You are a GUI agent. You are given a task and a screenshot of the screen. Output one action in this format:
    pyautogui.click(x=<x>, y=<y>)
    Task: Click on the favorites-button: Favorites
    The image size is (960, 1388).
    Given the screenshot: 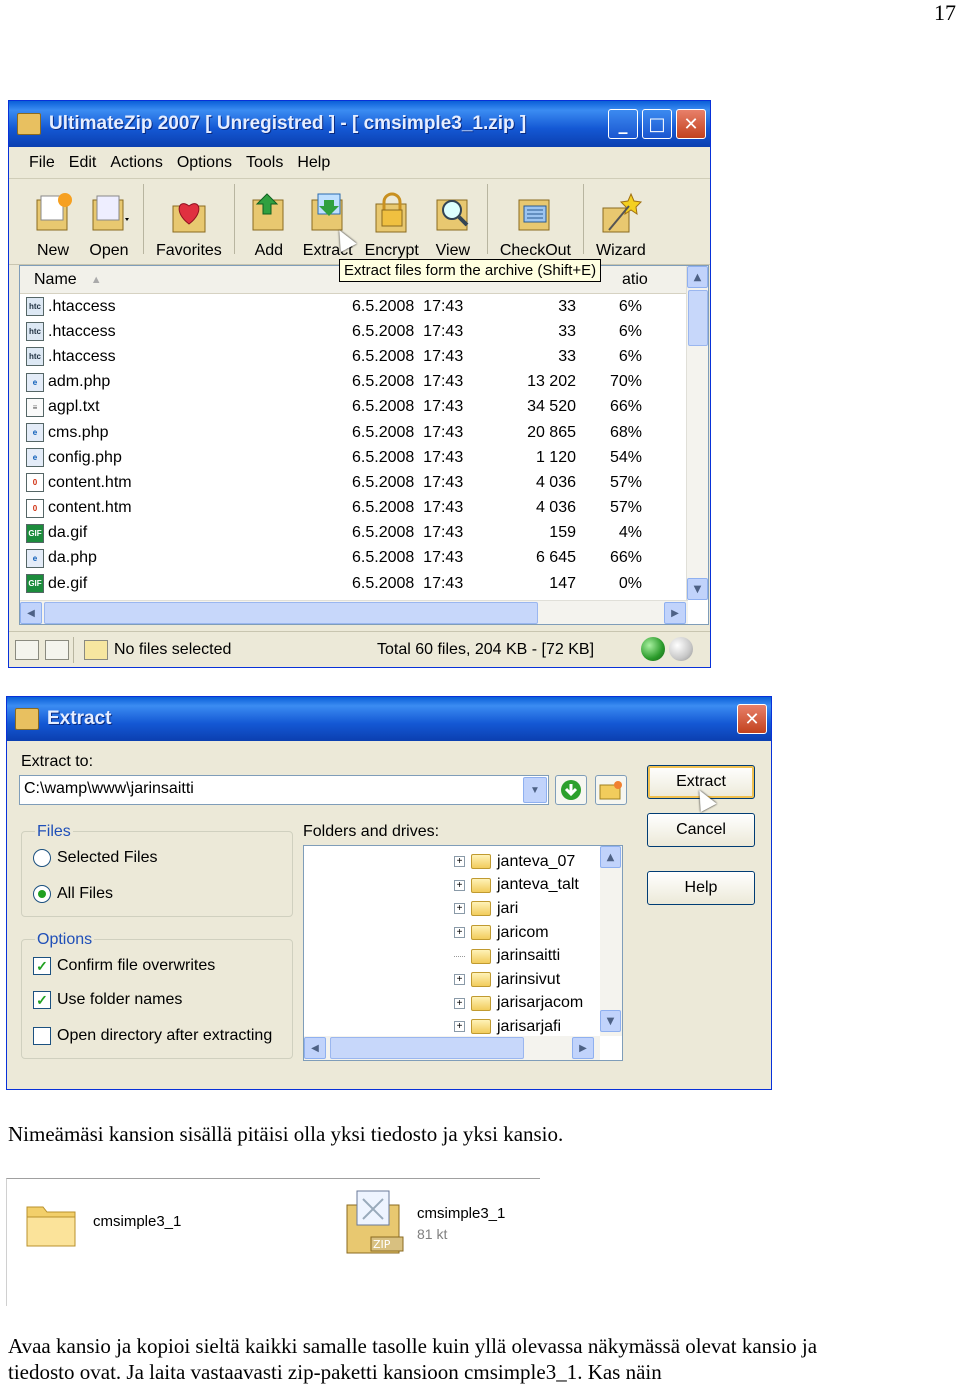 What is the action you would take?
    pyautogui.click(x=189, y=225)
    